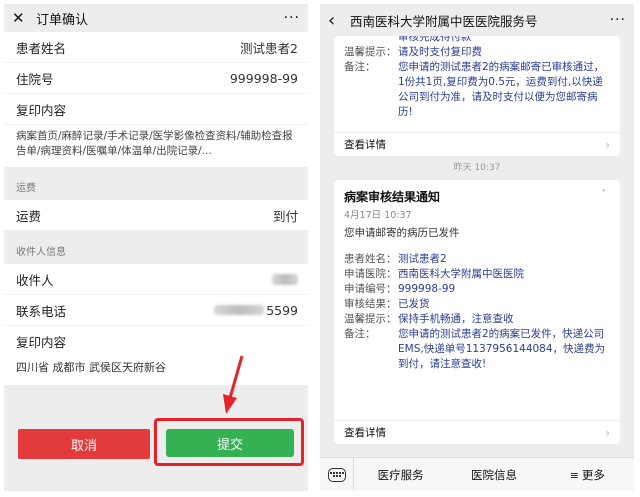 Image resolution: width=640 pixels, height=497 pixels. What do you see at coordinates (477, 259) in the screenshot?
I see `card2-row: 患者姓名： 测试患者2` at bounding box center [477, 259].